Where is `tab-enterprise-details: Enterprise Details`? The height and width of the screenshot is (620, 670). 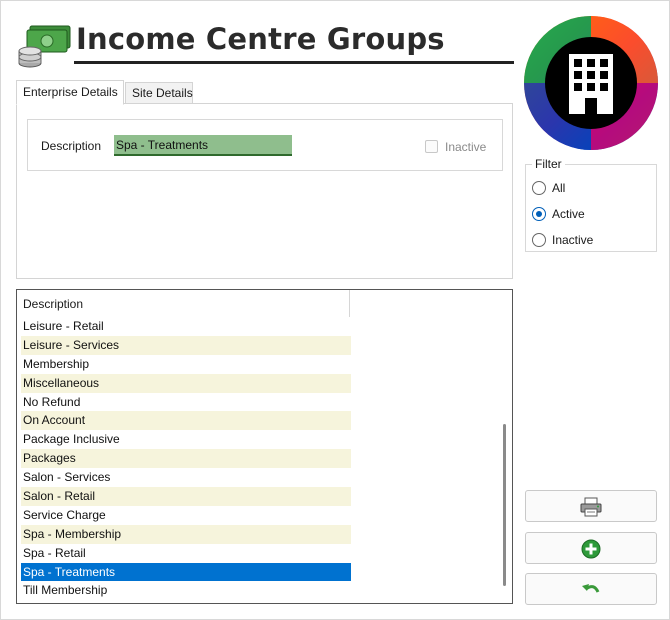 tab-enterprise-details: Enterprise Details is located at coordinates (70, 92).